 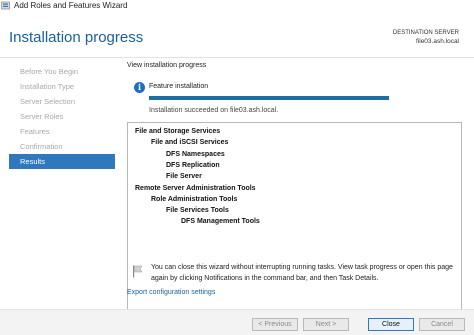 I want to click on title-bar: Add Roles and Features Wizard, so click(x=237, y=6).